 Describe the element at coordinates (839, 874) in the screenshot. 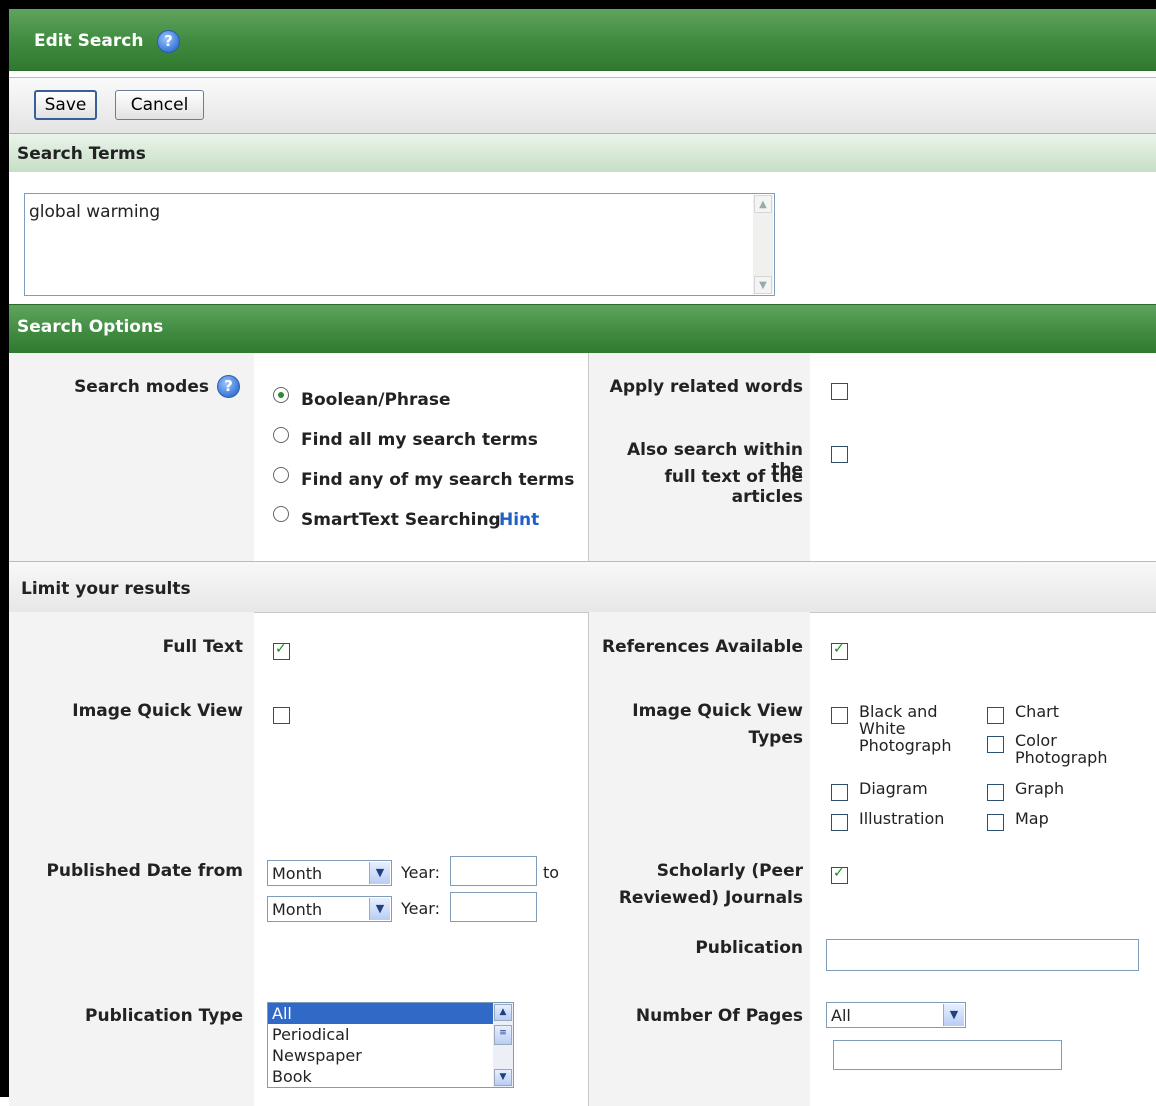

I see `scholarly-checkbox` at that location.